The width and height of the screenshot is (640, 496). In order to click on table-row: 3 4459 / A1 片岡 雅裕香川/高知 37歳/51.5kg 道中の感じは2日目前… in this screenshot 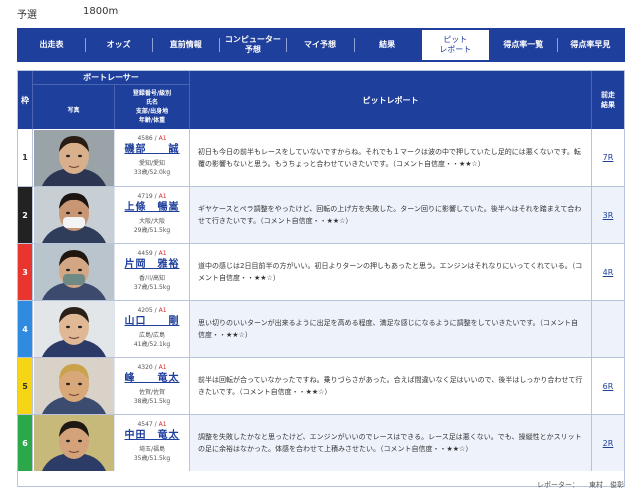, I will do `click(321, 271)`.